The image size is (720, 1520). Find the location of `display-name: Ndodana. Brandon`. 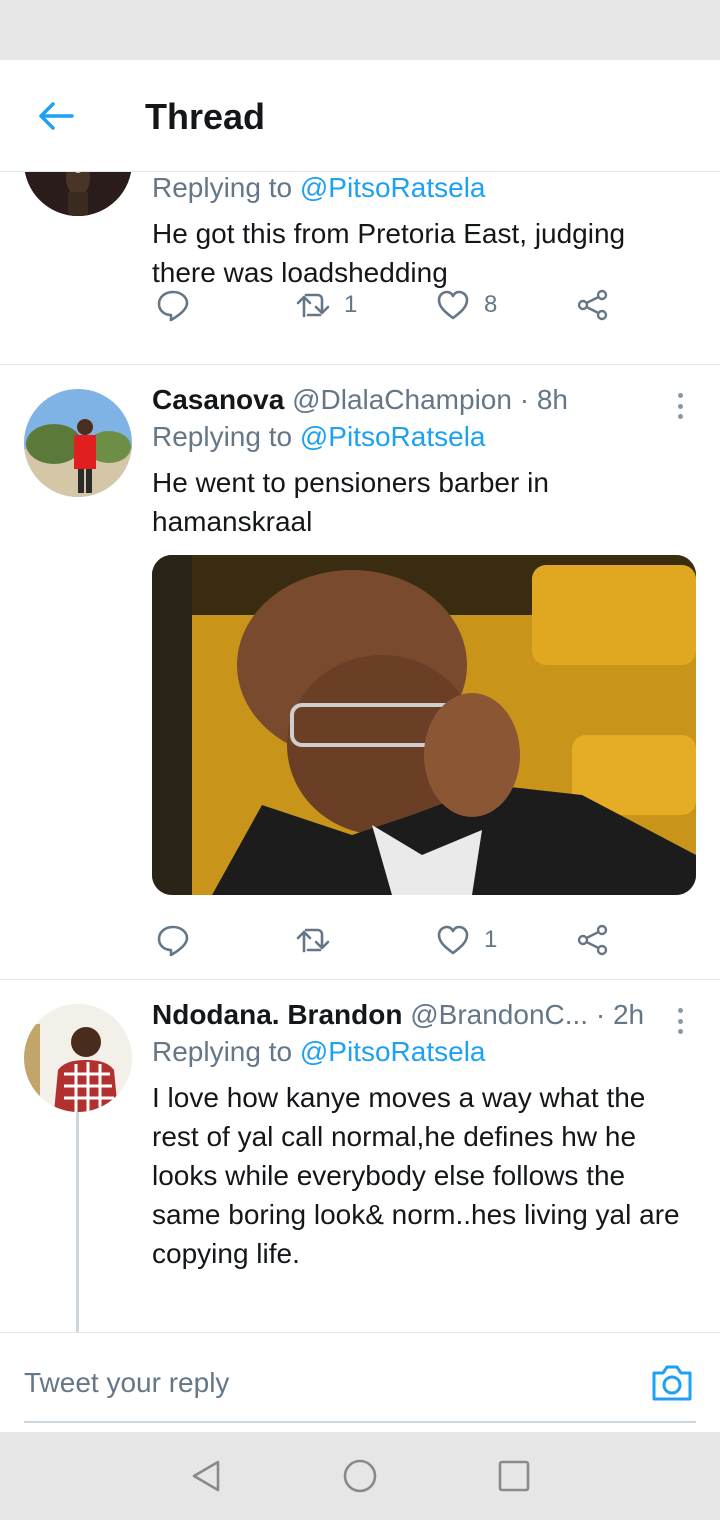

display-name: Ndodana. Brandon is located at coordinates (277, 1014).